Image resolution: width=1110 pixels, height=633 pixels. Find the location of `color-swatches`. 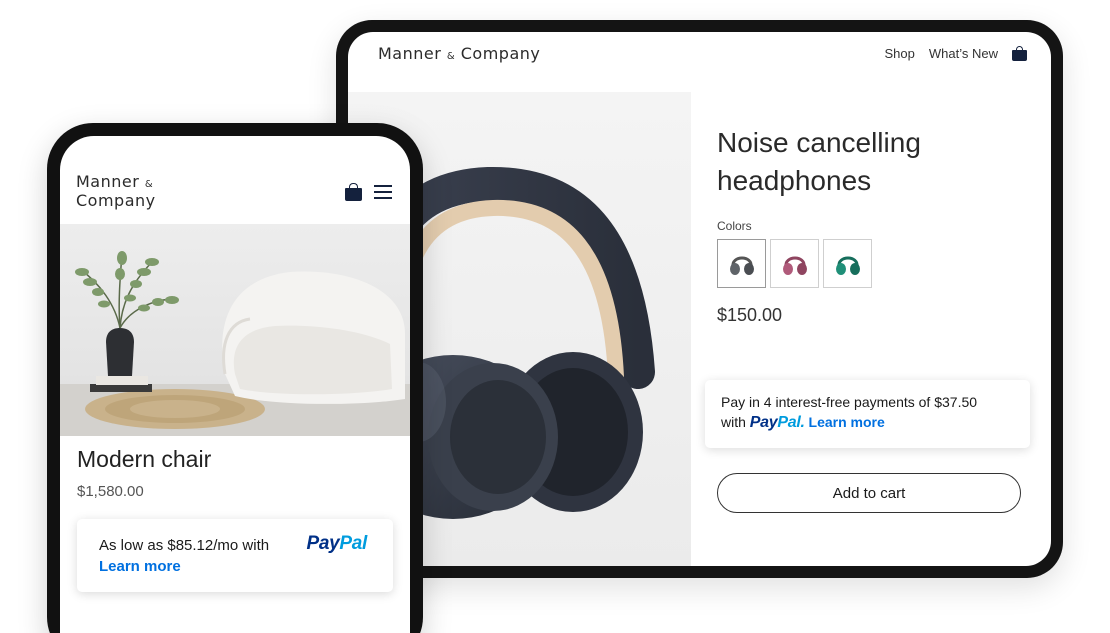

color-swatches is located at coordinates (794, 263).